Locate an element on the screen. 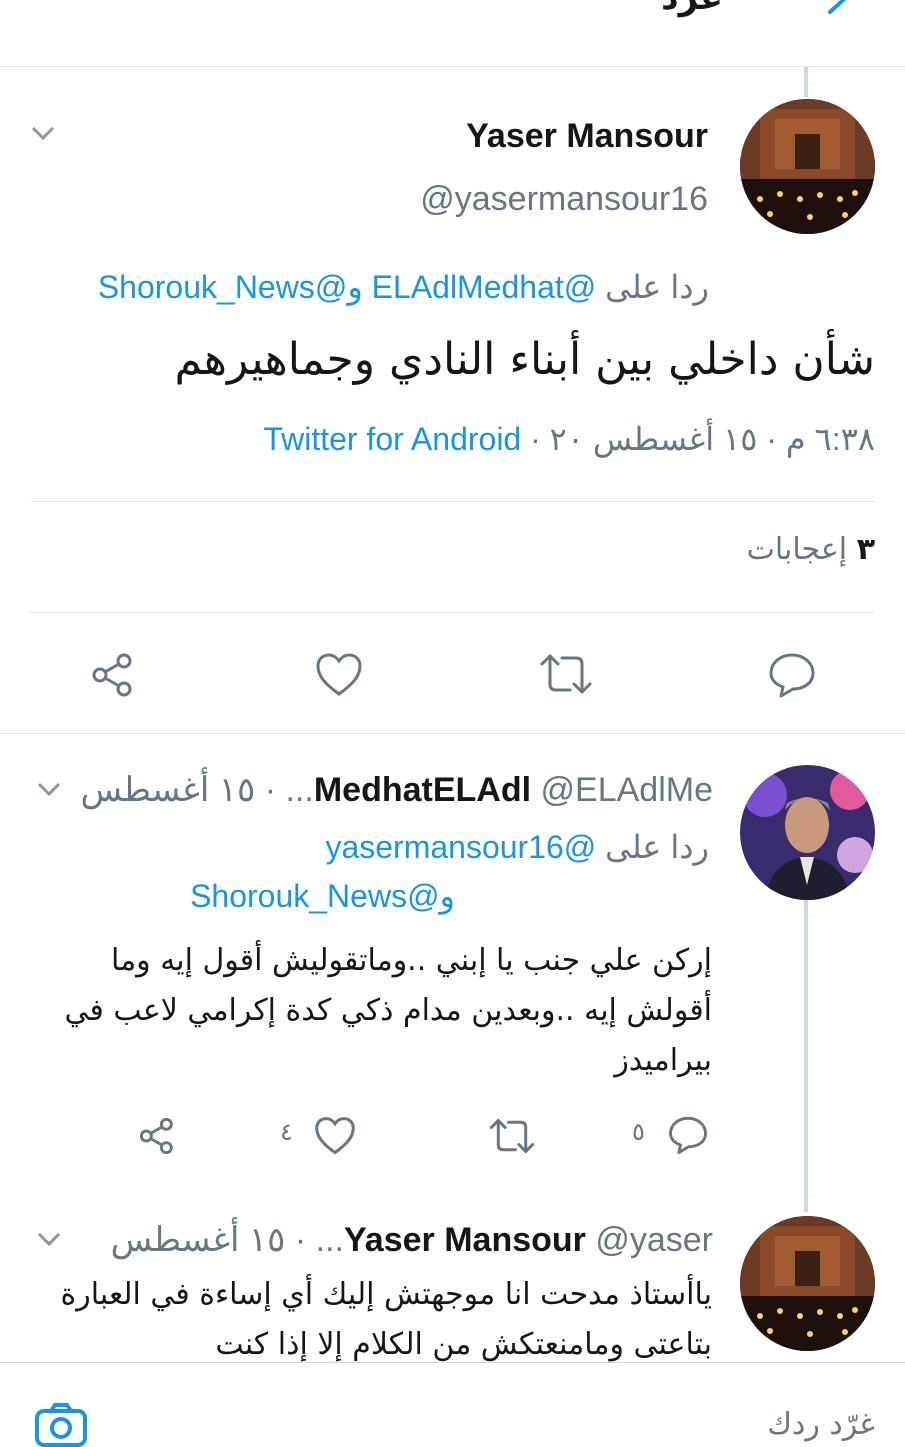 The height and width of the screenshot is (1447, 905). reply-targets: @ELAdlMedhat و@Shorouk_News is located at coordinates (347, 287).